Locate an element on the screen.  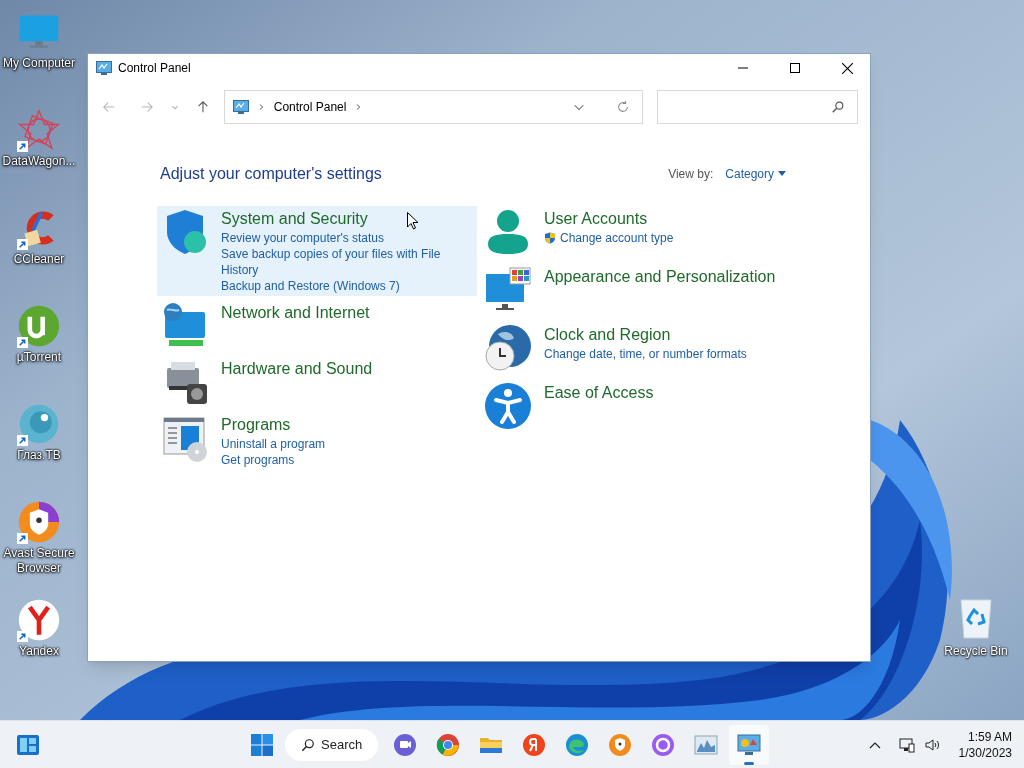
globe-clock-icon is located at coordinates (508, 348).